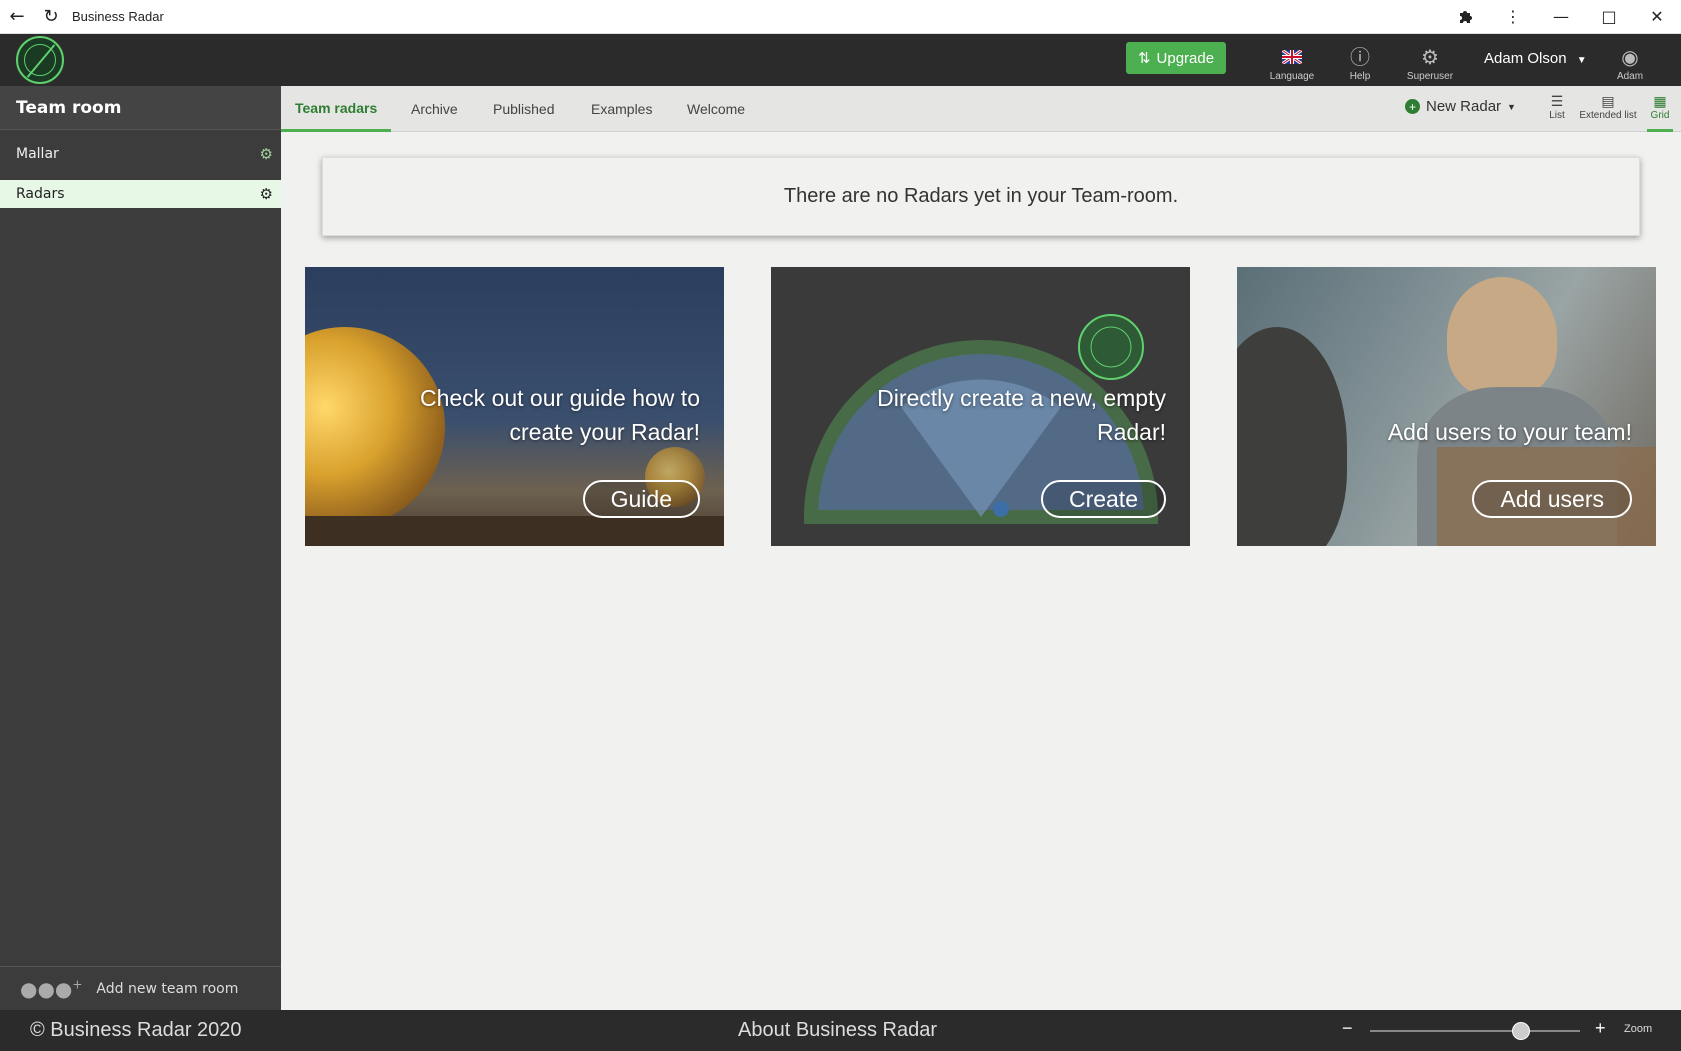  I want to click on upgrade-button: ⇅ Upgrade, so click(1176, 58).